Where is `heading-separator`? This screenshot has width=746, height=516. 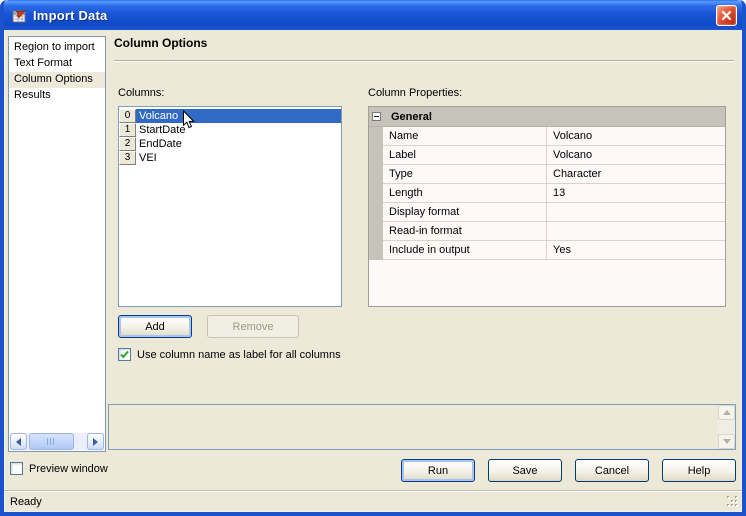
heading-separator is located at coordinates (424, 61).